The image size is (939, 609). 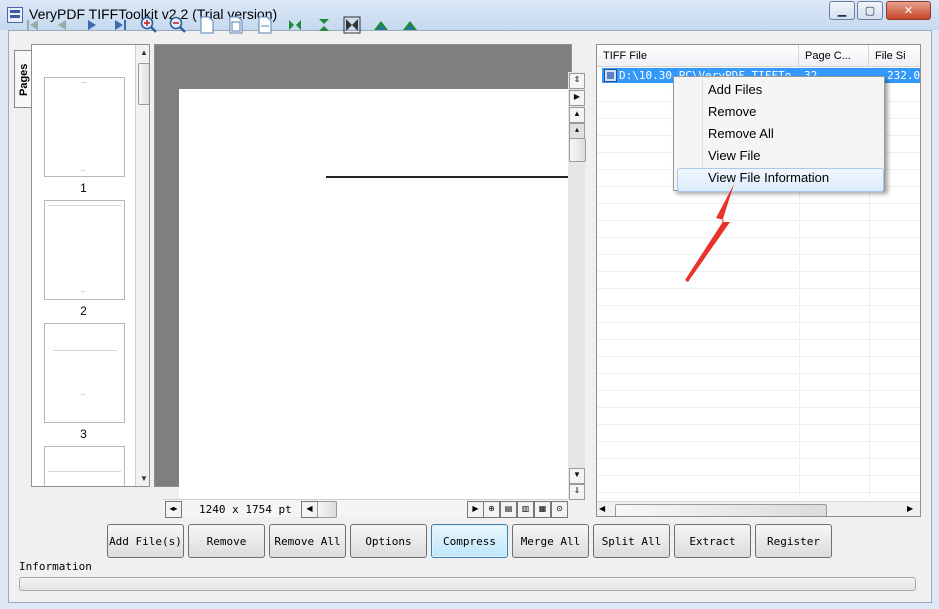 I want to click on previous-page-button, so click(x=62, y=25).